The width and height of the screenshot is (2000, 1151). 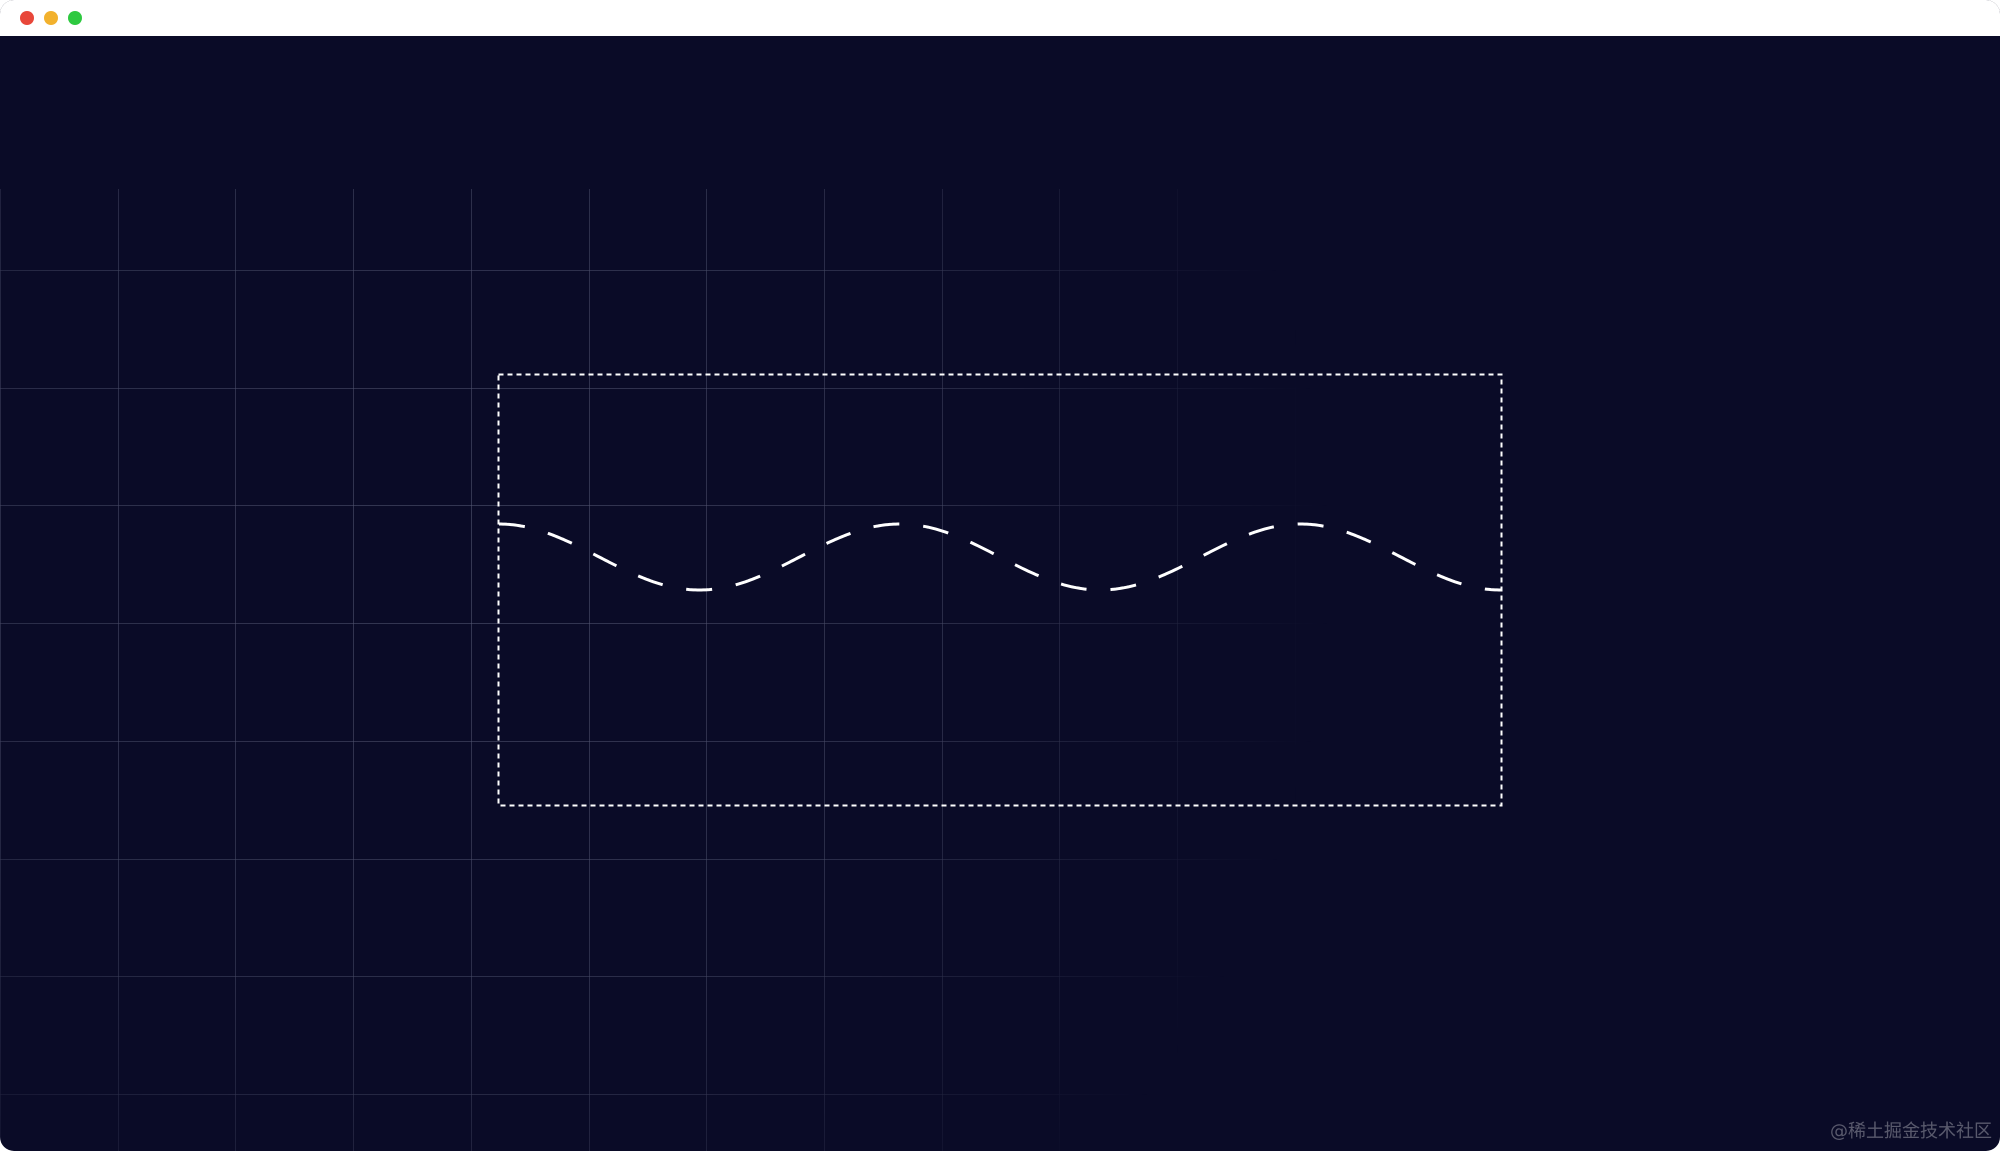 What do you see at coordinates (75, 18) in the screenshot?
I see `zoom-window-button` at bounding box center [75, 18].